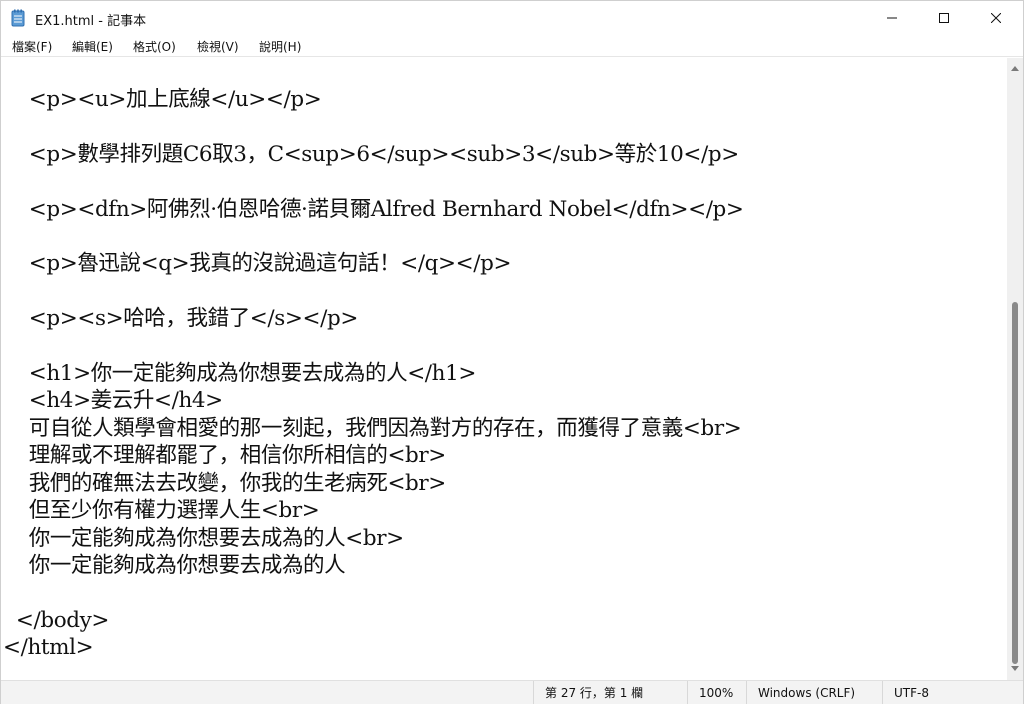  I want to click on vertical-scrollbar, so click(1015, 369).